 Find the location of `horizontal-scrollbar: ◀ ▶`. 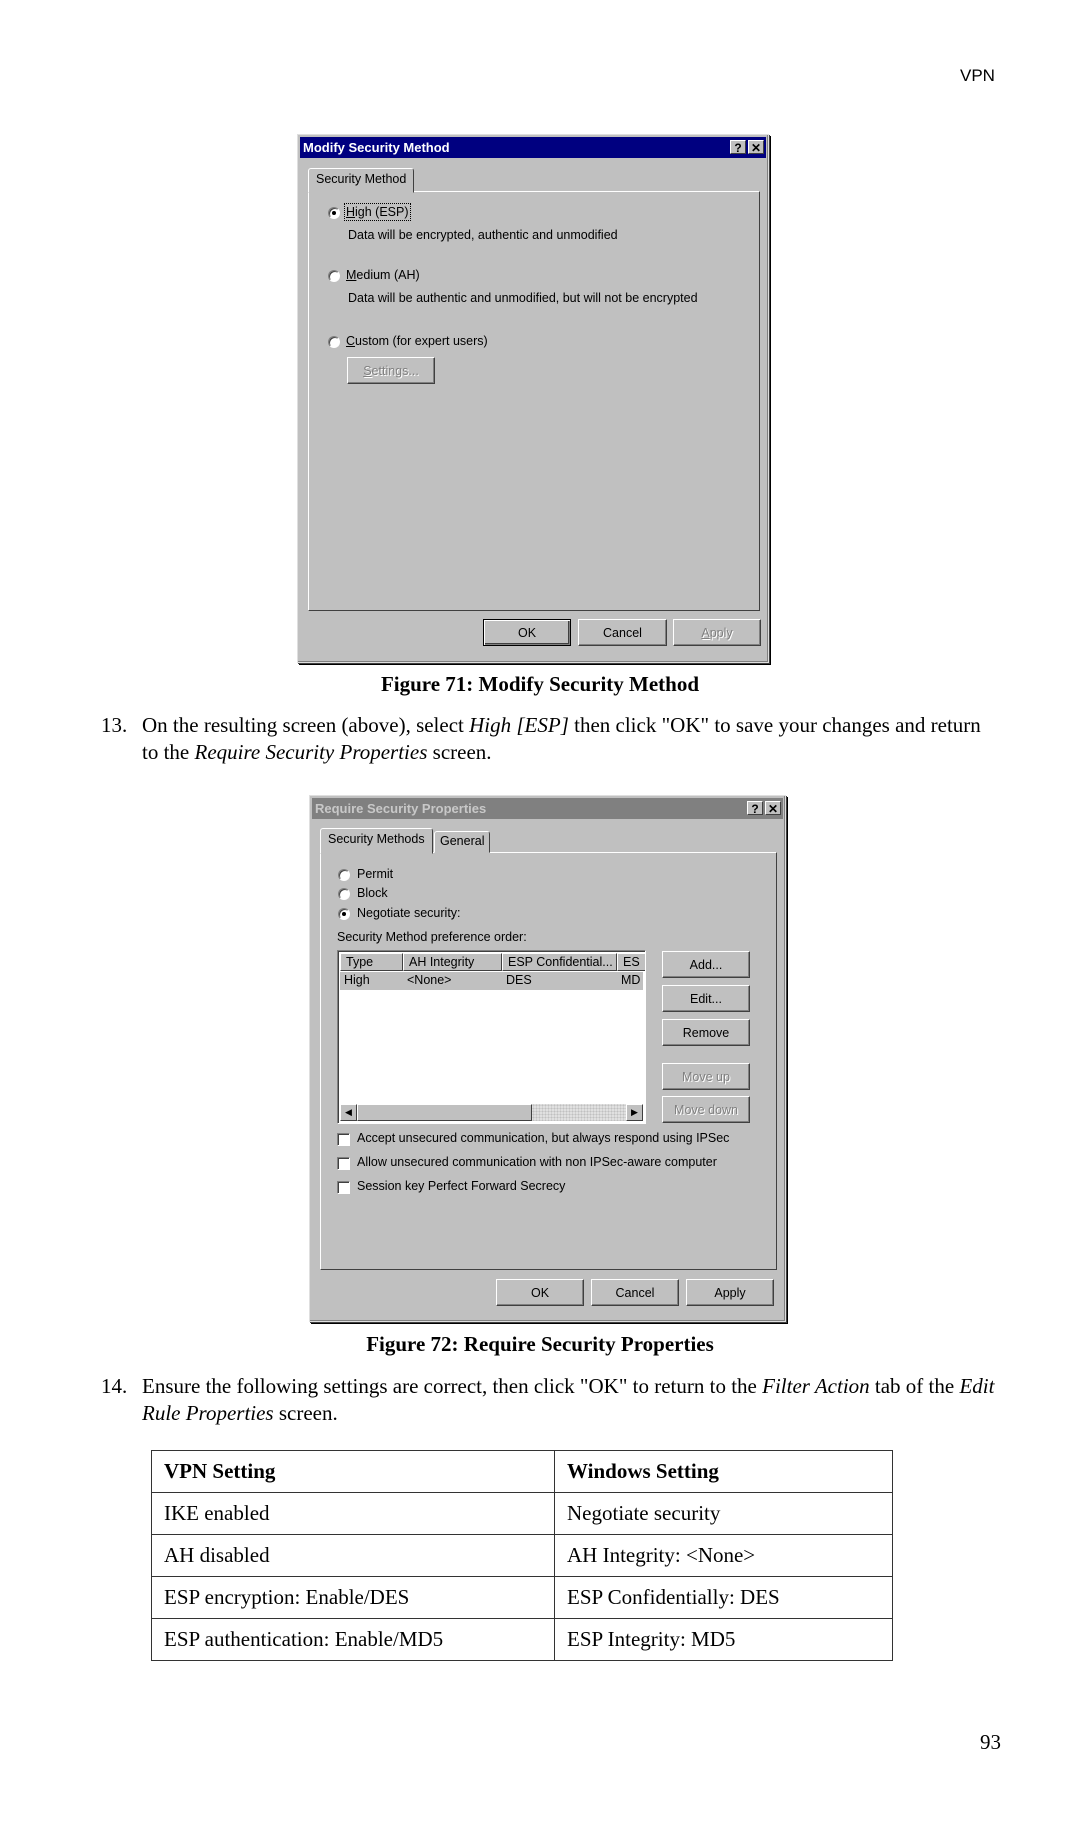

horizontal-scrollbar: ◀ ▶ is located at coordinates (491, 1112).